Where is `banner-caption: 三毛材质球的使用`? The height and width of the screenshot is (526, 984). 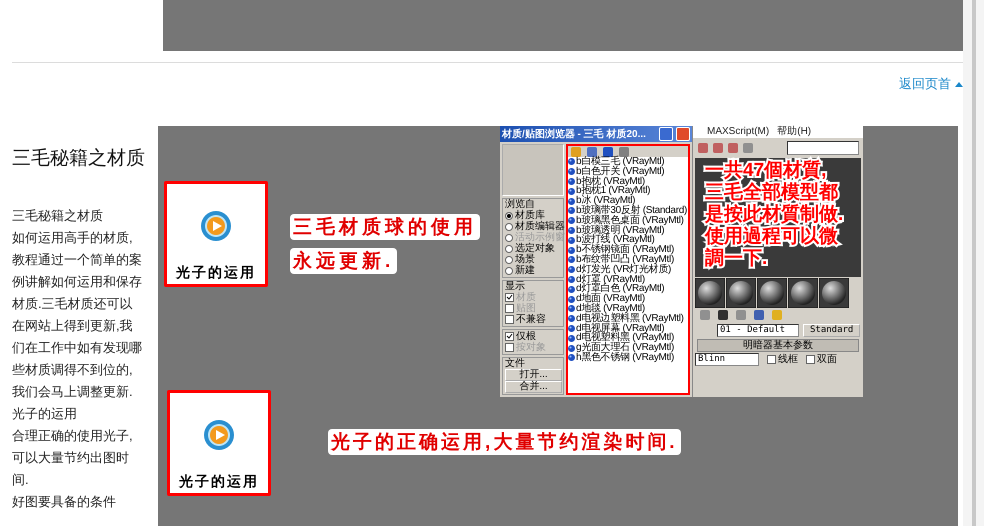 banner-caption: 三毛材质球的使用 is located at coordinates (385, 227).